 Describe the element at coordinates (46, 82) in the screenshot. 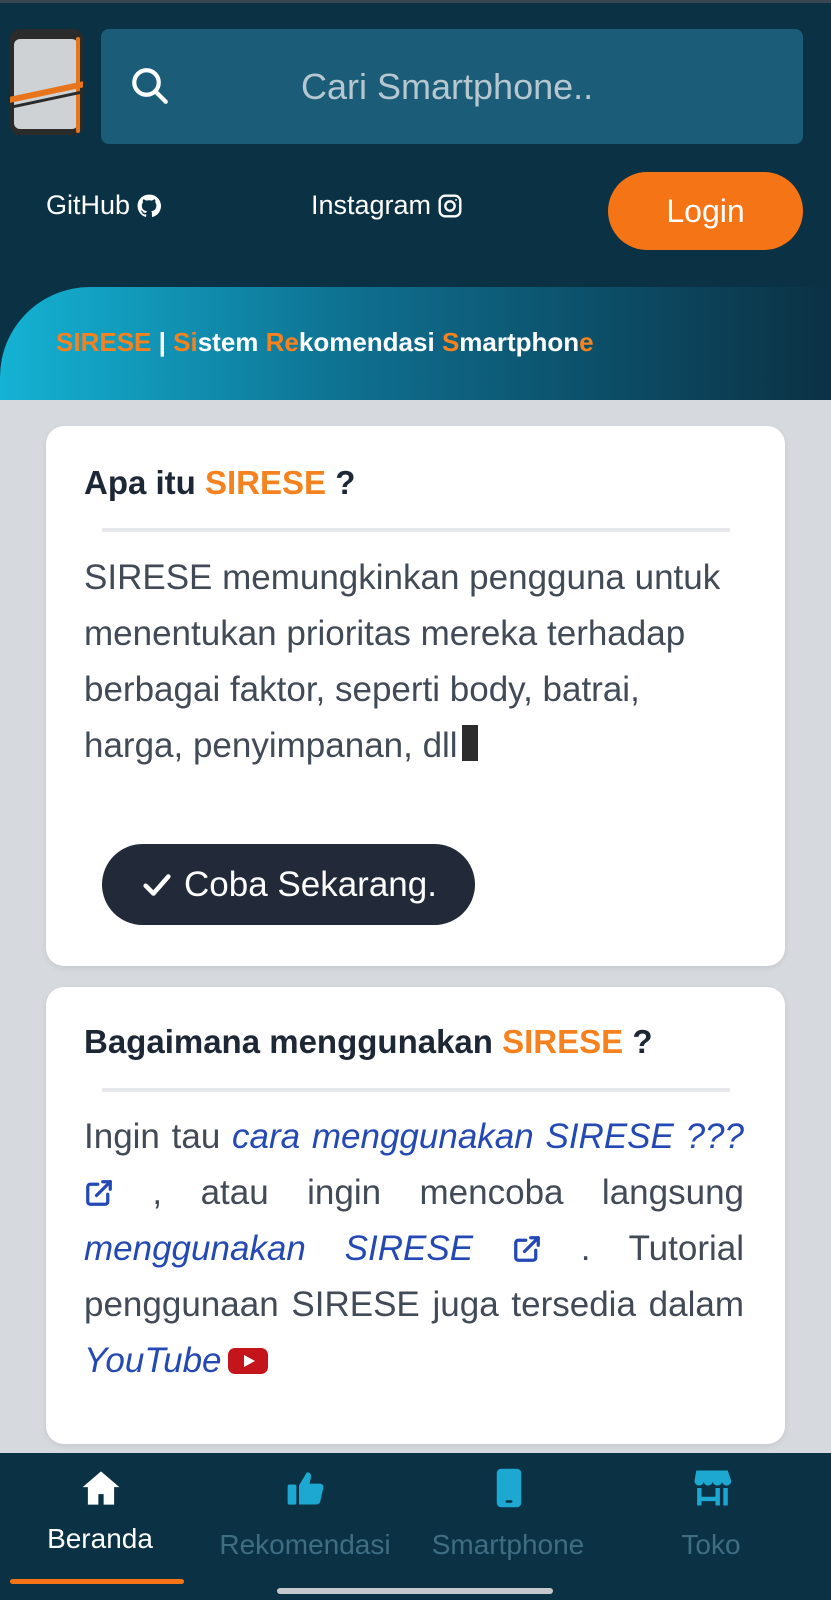

I see `app-logo` at that location.